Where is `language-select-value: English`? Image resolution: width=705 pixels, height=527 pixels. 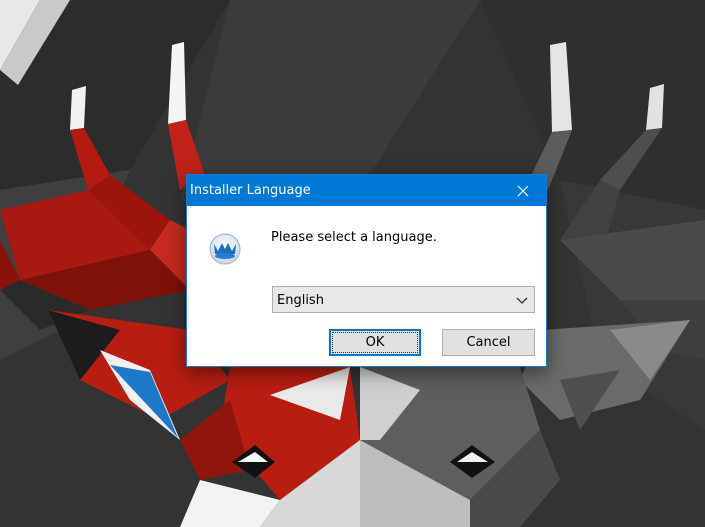
language-select-value: English is located at coordinates (300, 300).